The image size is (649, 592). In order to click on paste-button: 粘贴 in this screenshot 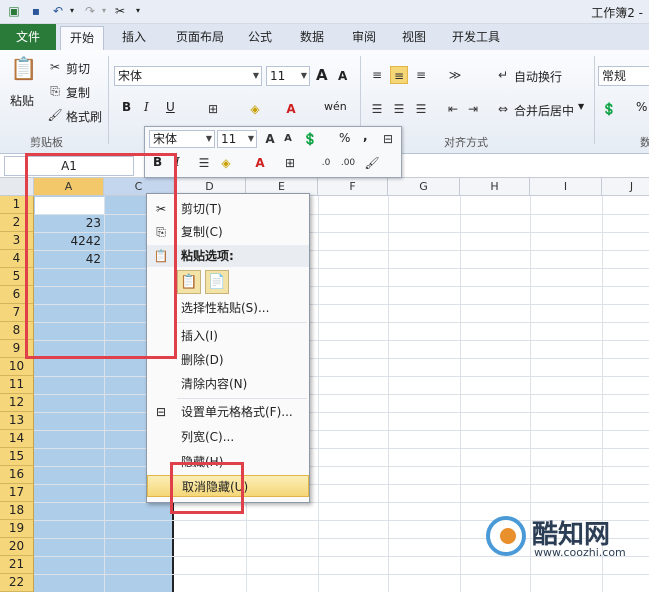, I will do `click(22, 100)`.